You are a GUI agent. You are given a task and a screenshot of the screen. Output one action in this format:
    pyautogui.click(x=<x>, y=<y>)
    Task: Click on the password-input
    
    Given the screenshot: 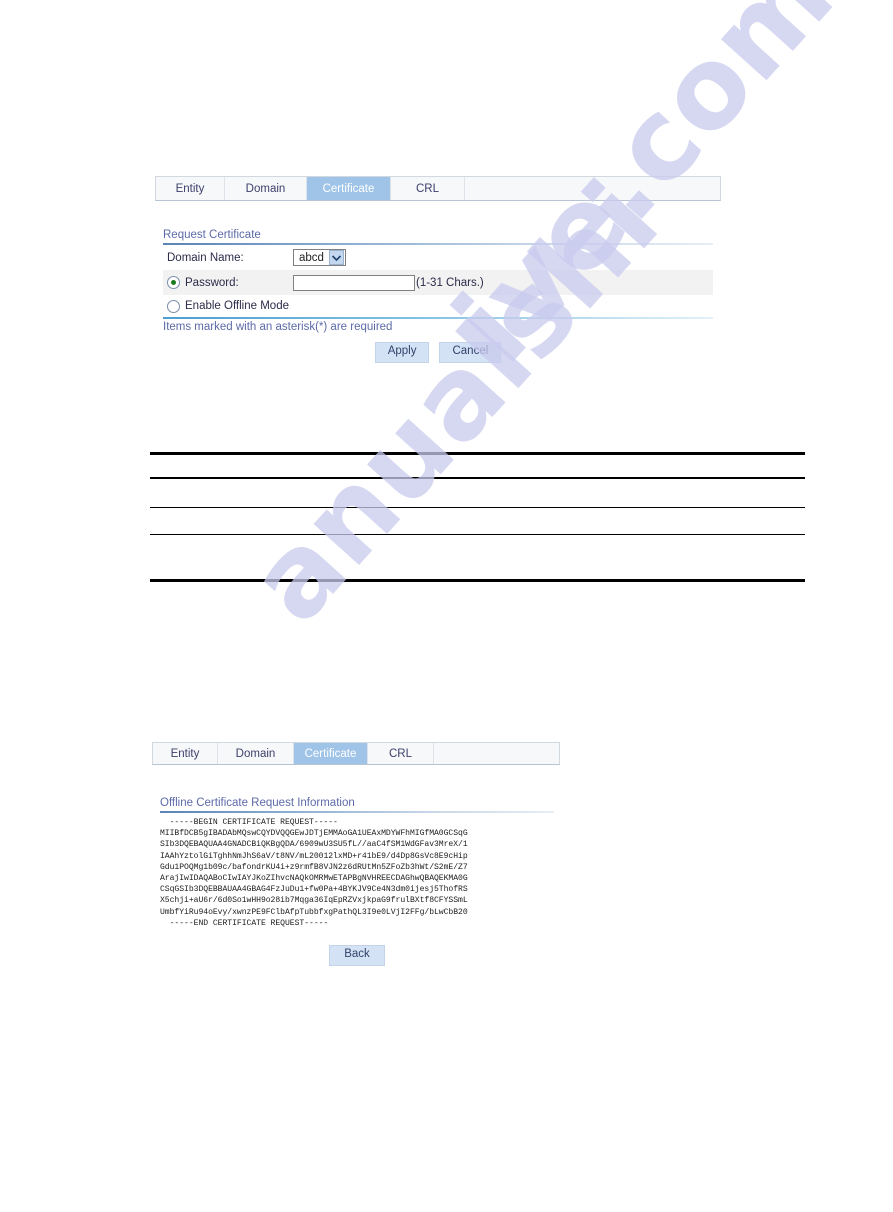 What is the action you would take?
    pyautogui.click(x=354, y=282)
    